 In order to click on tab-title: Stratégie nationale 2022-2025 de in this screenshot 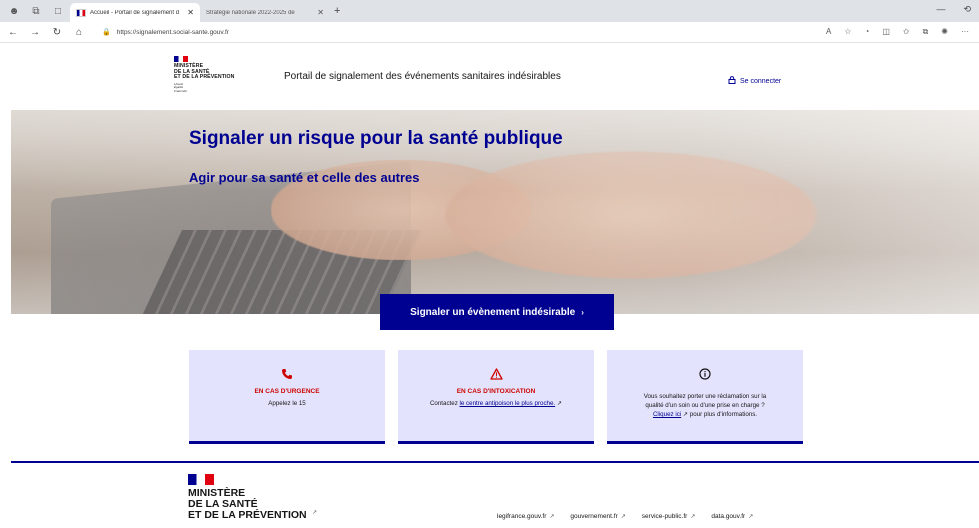, I will do `click(250, 12)`.